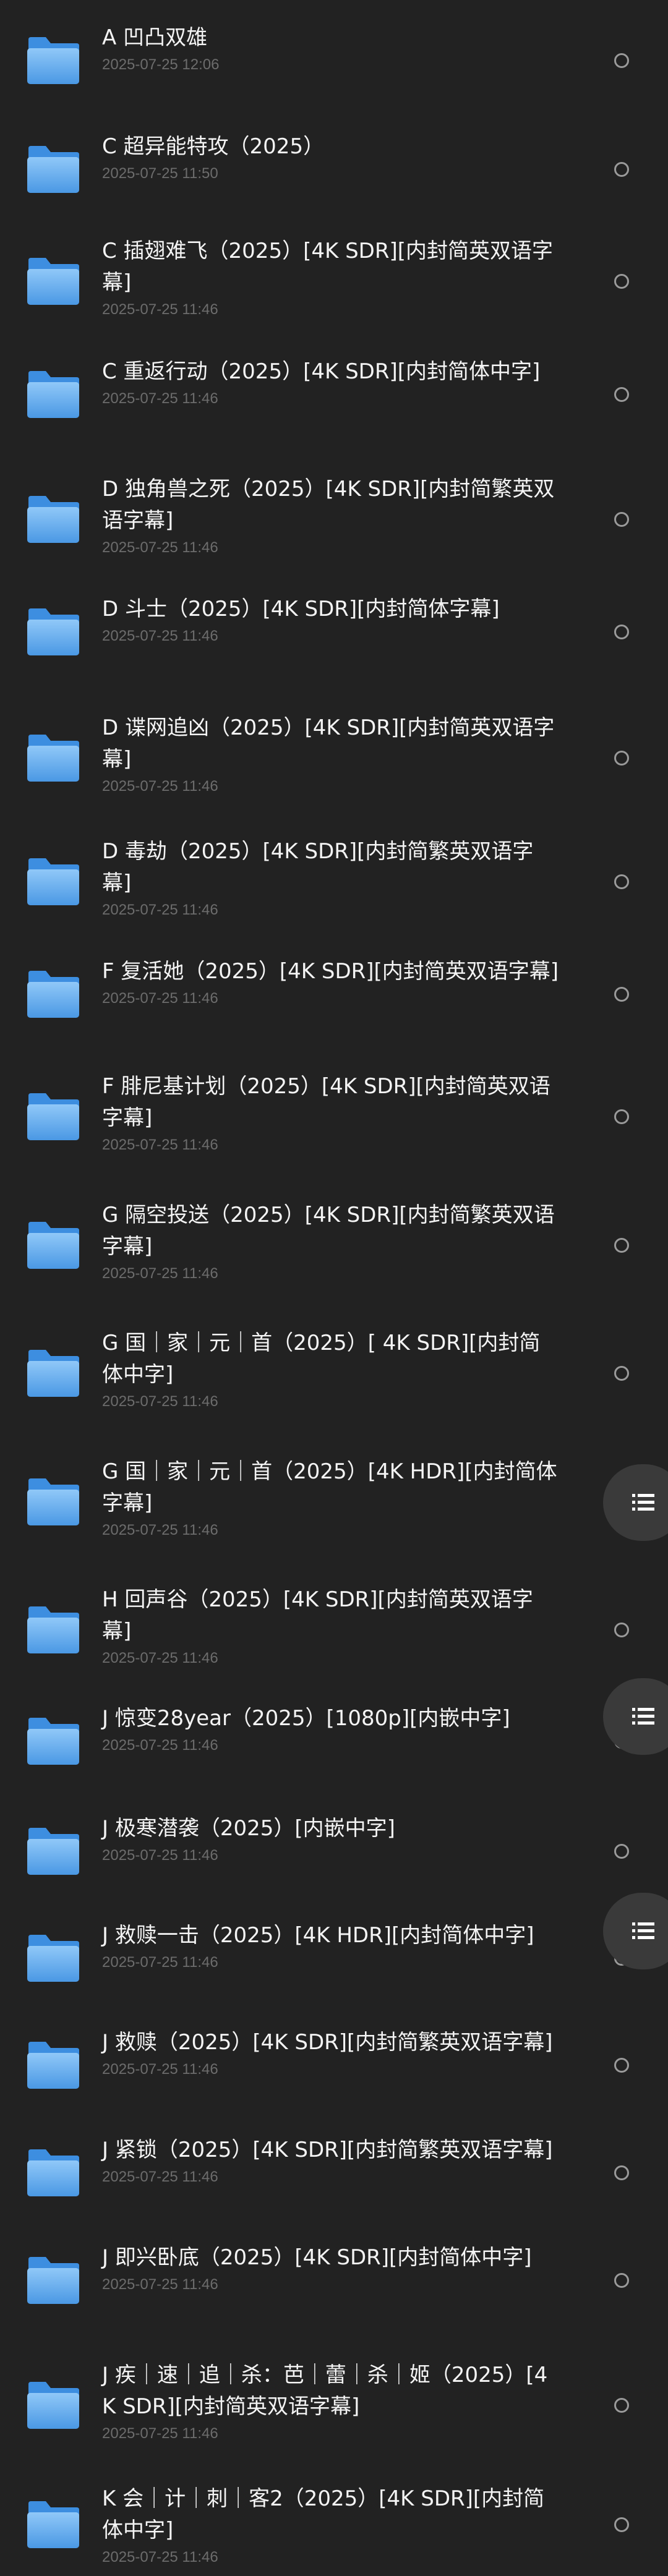 This screenshot has height=2576, width=668. What do you see at coordinates (331, 157) in the screenshot?
I see `file-text: C 超异能特攻（2025） 2025-07-25 11:50` at bounding box center [331, 157].